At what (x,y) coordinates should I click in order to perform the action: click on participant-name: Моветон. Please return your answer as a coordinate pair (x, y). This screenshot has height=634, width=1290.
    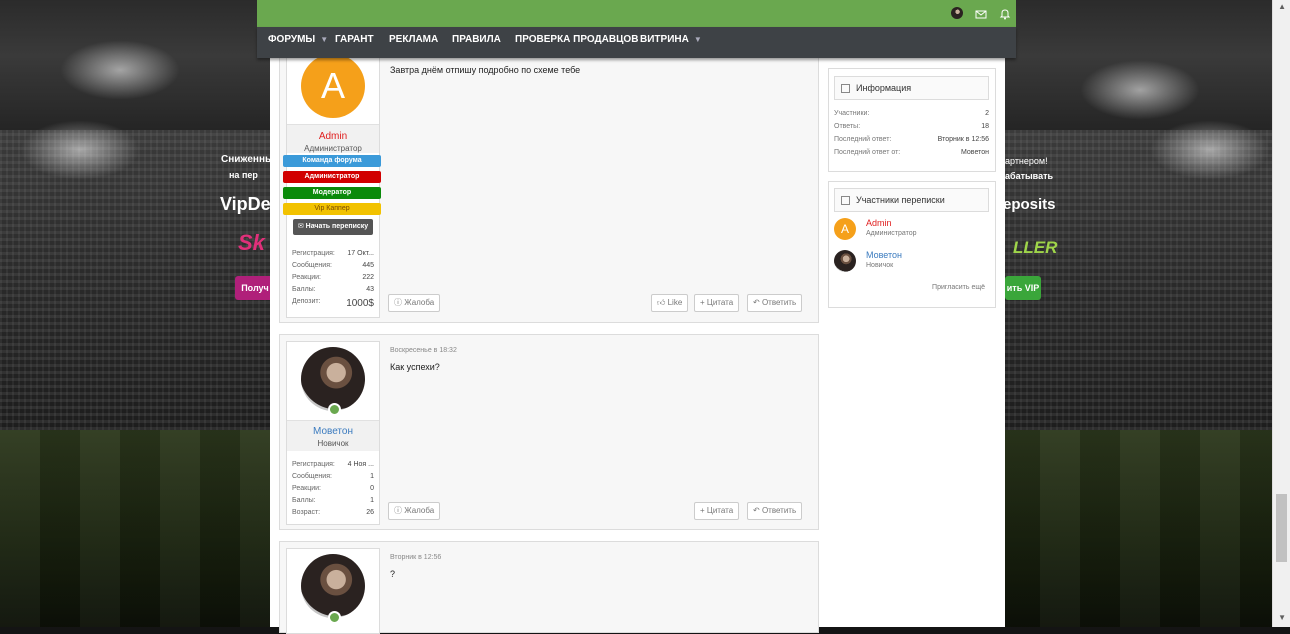
    Looking at the image, I should click on (884, 255).